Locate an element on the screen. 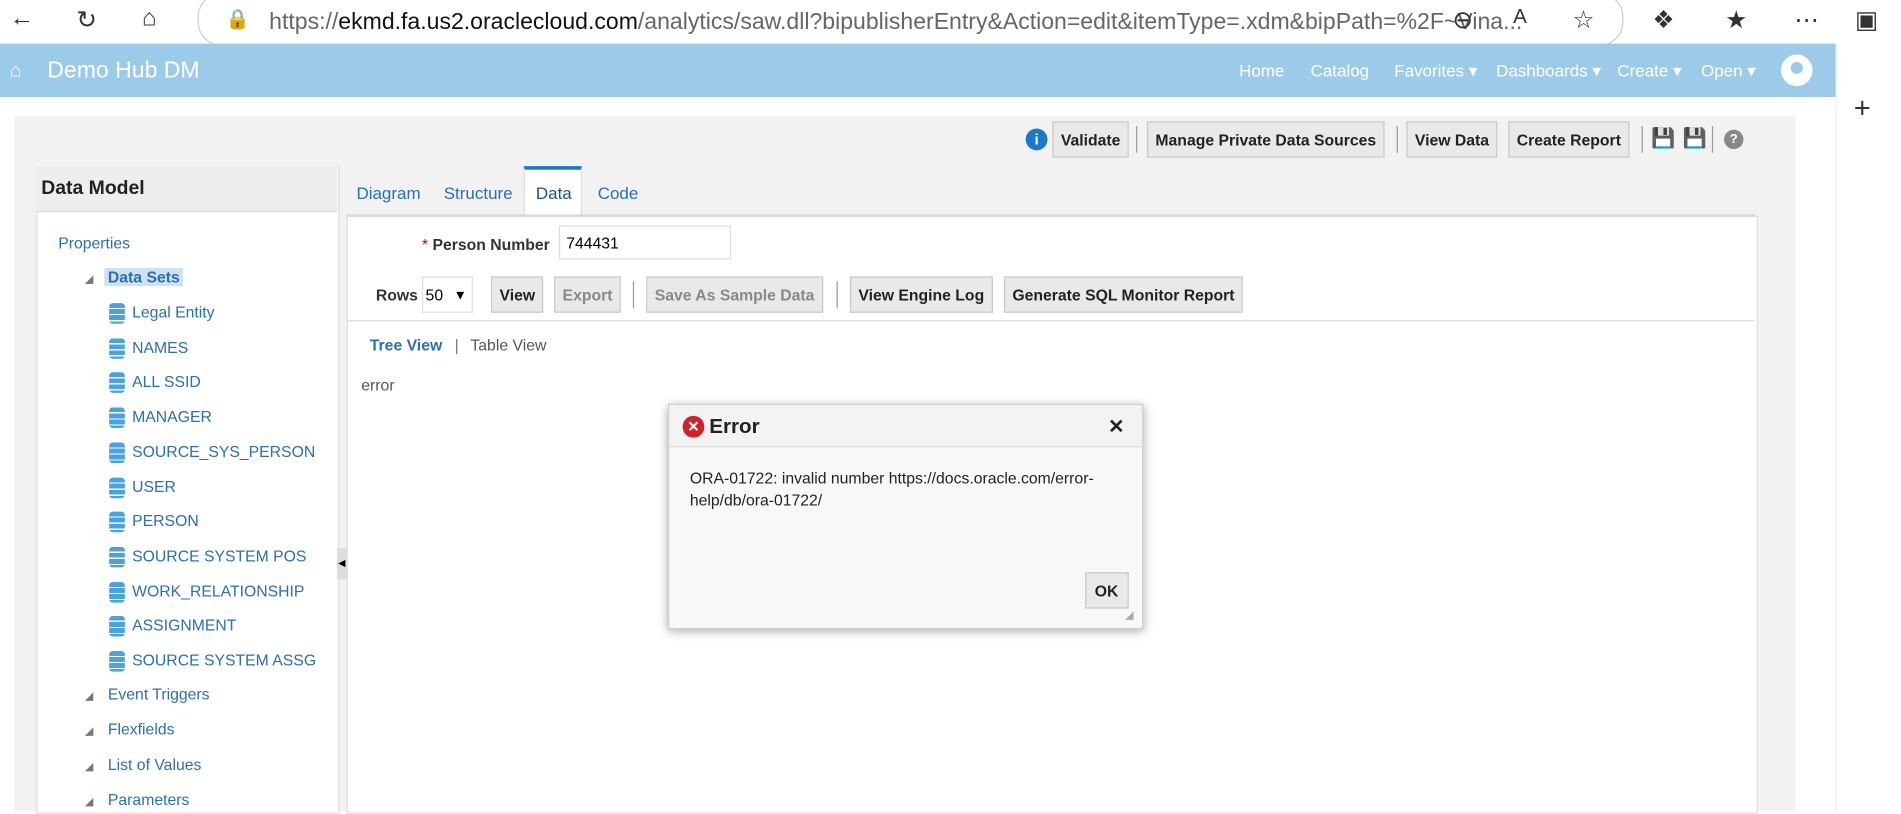 This screenshot has height=814, width=1901. generate-sql-monitor-report-button: Generate SQL Monitor Report is located at coordinates (1123, 294).